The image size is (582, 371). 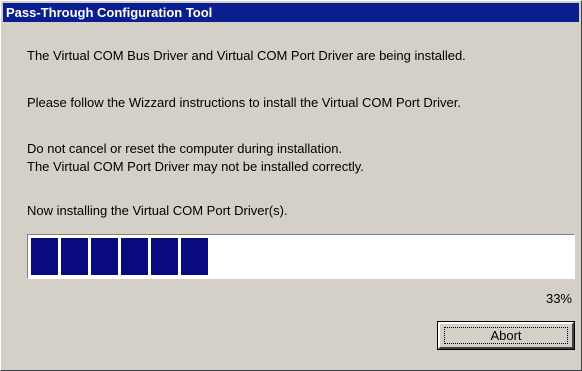 What do you see at coordinates (558, 298) in the screenshot?
I see `progress-percent: 33%` at bounding box center [558, 298].